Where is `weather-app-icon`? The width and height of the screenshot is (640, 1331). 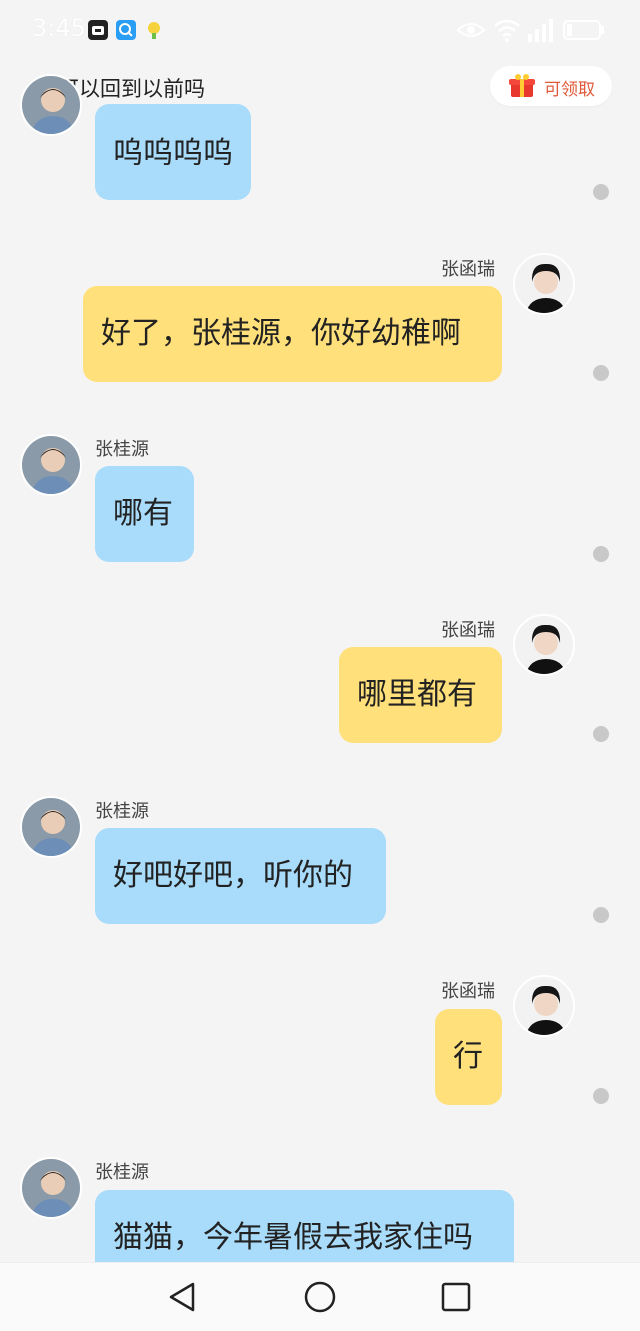
weather-app-icon is located at coordinates (154, 30).